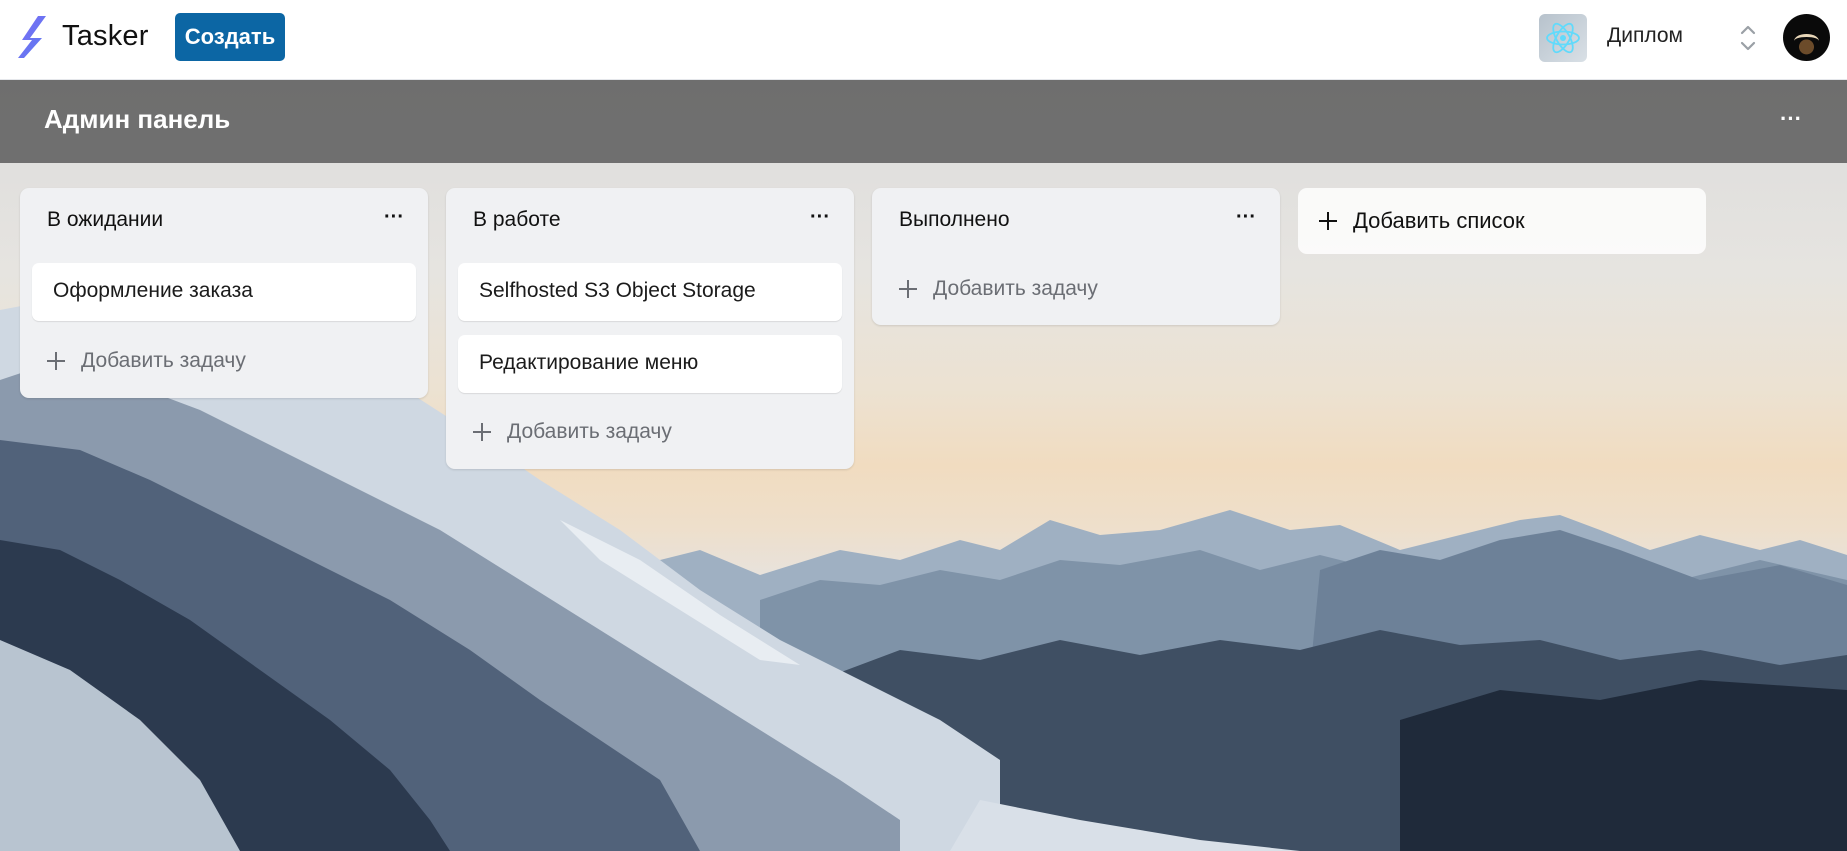  Describe the element at coordinates (1439, 220) in the screenshot. I see `add-list-label: Добавить список` at that location.